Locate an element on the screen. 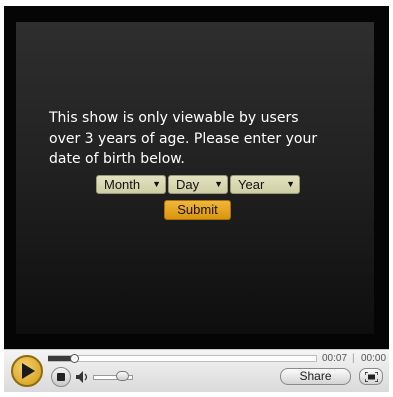 This screenshot has height=397, width=393. submit-button: Submit is located at coordinates (197, 210).